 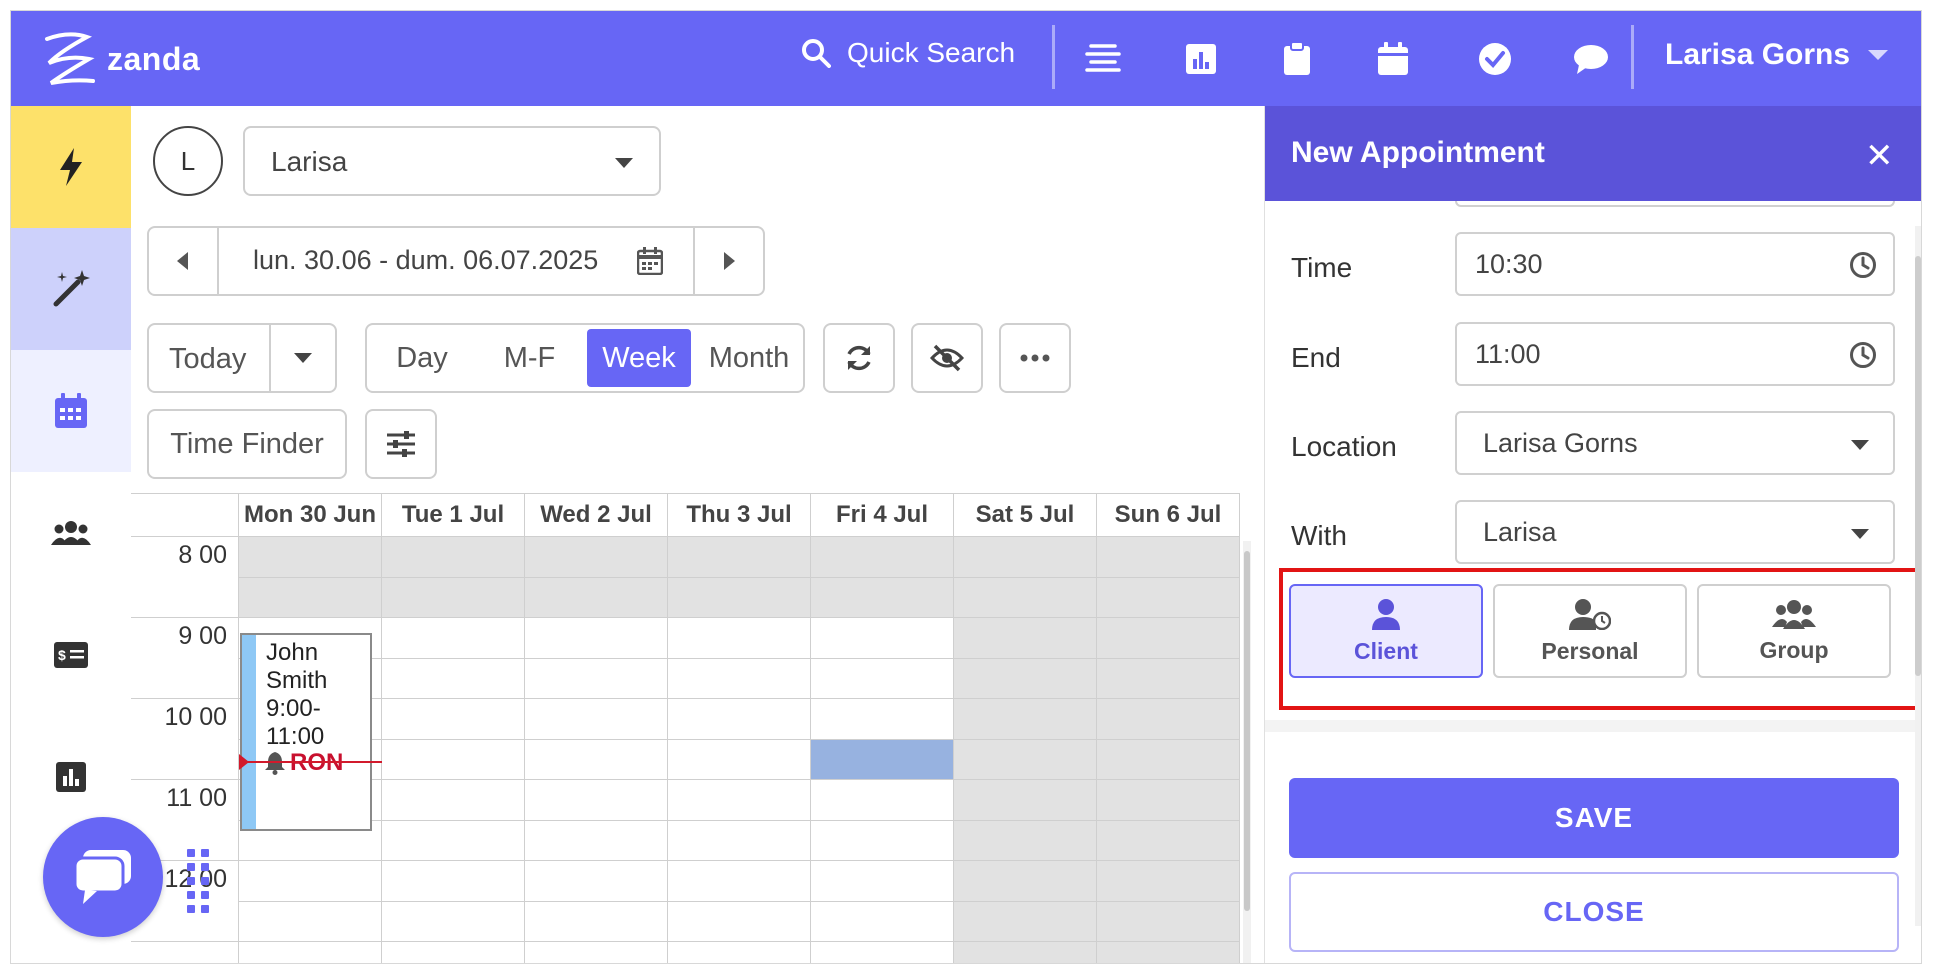 What do you see at coordinates (1675, 443) in the screenshot?
I see `location-select: Larisa Gorns` at bounding box center [1675, 443].